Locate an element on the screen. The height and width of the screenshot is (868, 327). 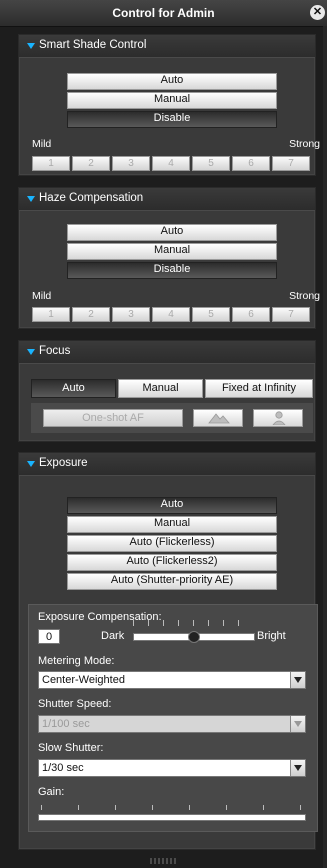
one-shot-af-button: One-shot AF is located at coordinates (113, 418).